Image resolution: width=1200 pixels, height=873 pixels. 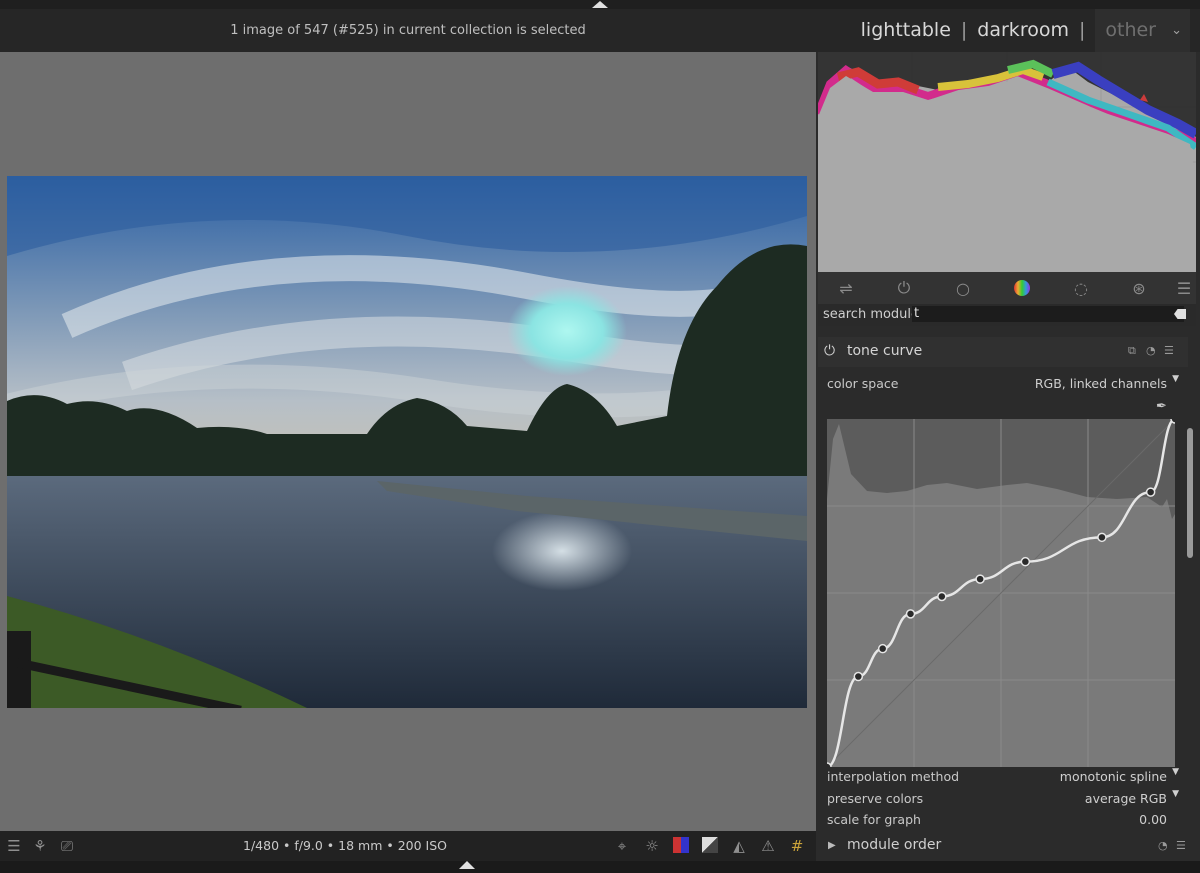 What do you see at coordinates (893, 776) in the screenshot?
I see `interpolation-label: interpolation method` at bounding box center [893, 776].